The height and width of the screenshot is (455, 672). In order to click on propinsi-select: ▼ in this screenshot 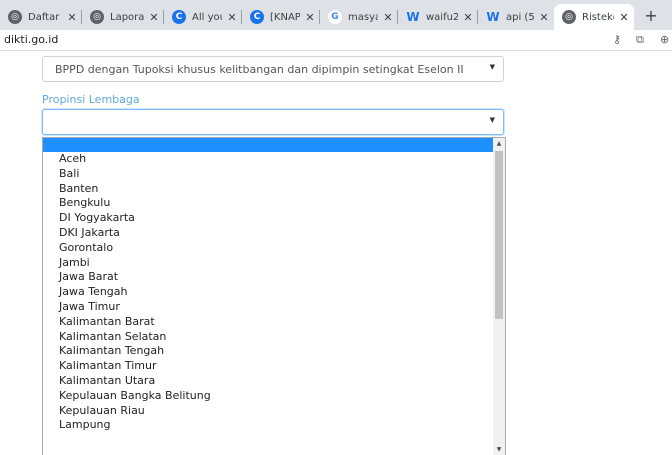, I will do `click(273, 122)`.